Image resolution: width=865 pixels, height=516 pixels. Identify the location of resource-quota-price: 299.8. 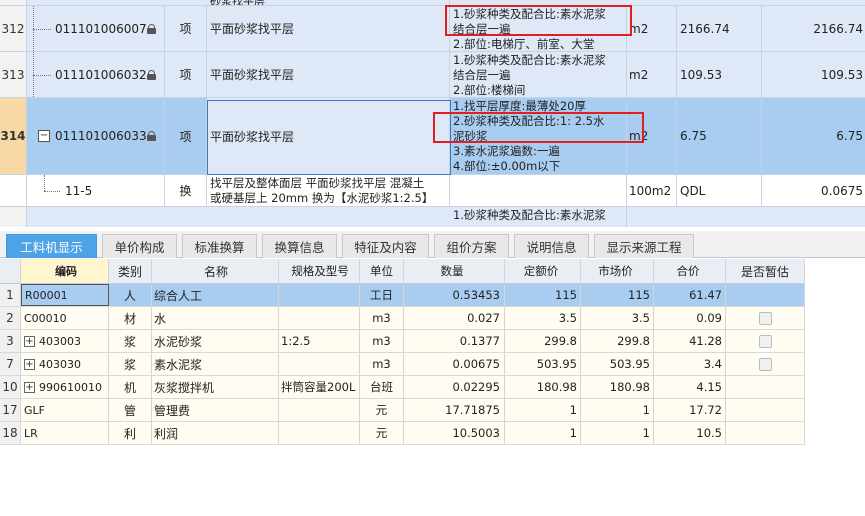
(543, 341).